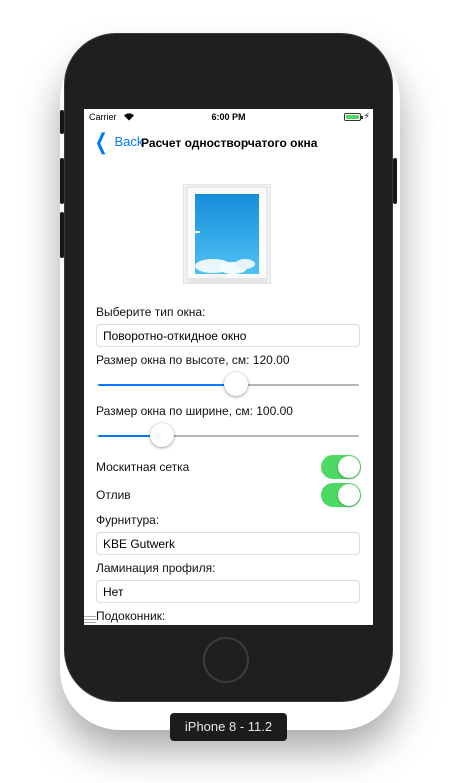  I want to click on mosquito-net-switch, so click(341, 467).